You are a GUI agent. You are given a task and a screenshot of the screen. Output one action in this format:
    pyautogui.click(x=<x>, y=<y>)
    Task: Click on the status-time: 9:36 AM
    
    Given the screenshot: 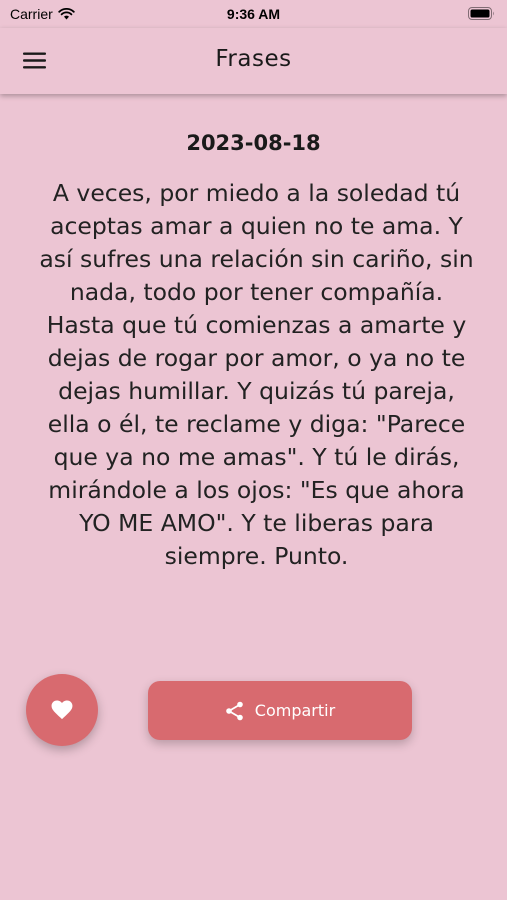 What is the action you would take?
    pyautogui.click(x=253, y=14)
    